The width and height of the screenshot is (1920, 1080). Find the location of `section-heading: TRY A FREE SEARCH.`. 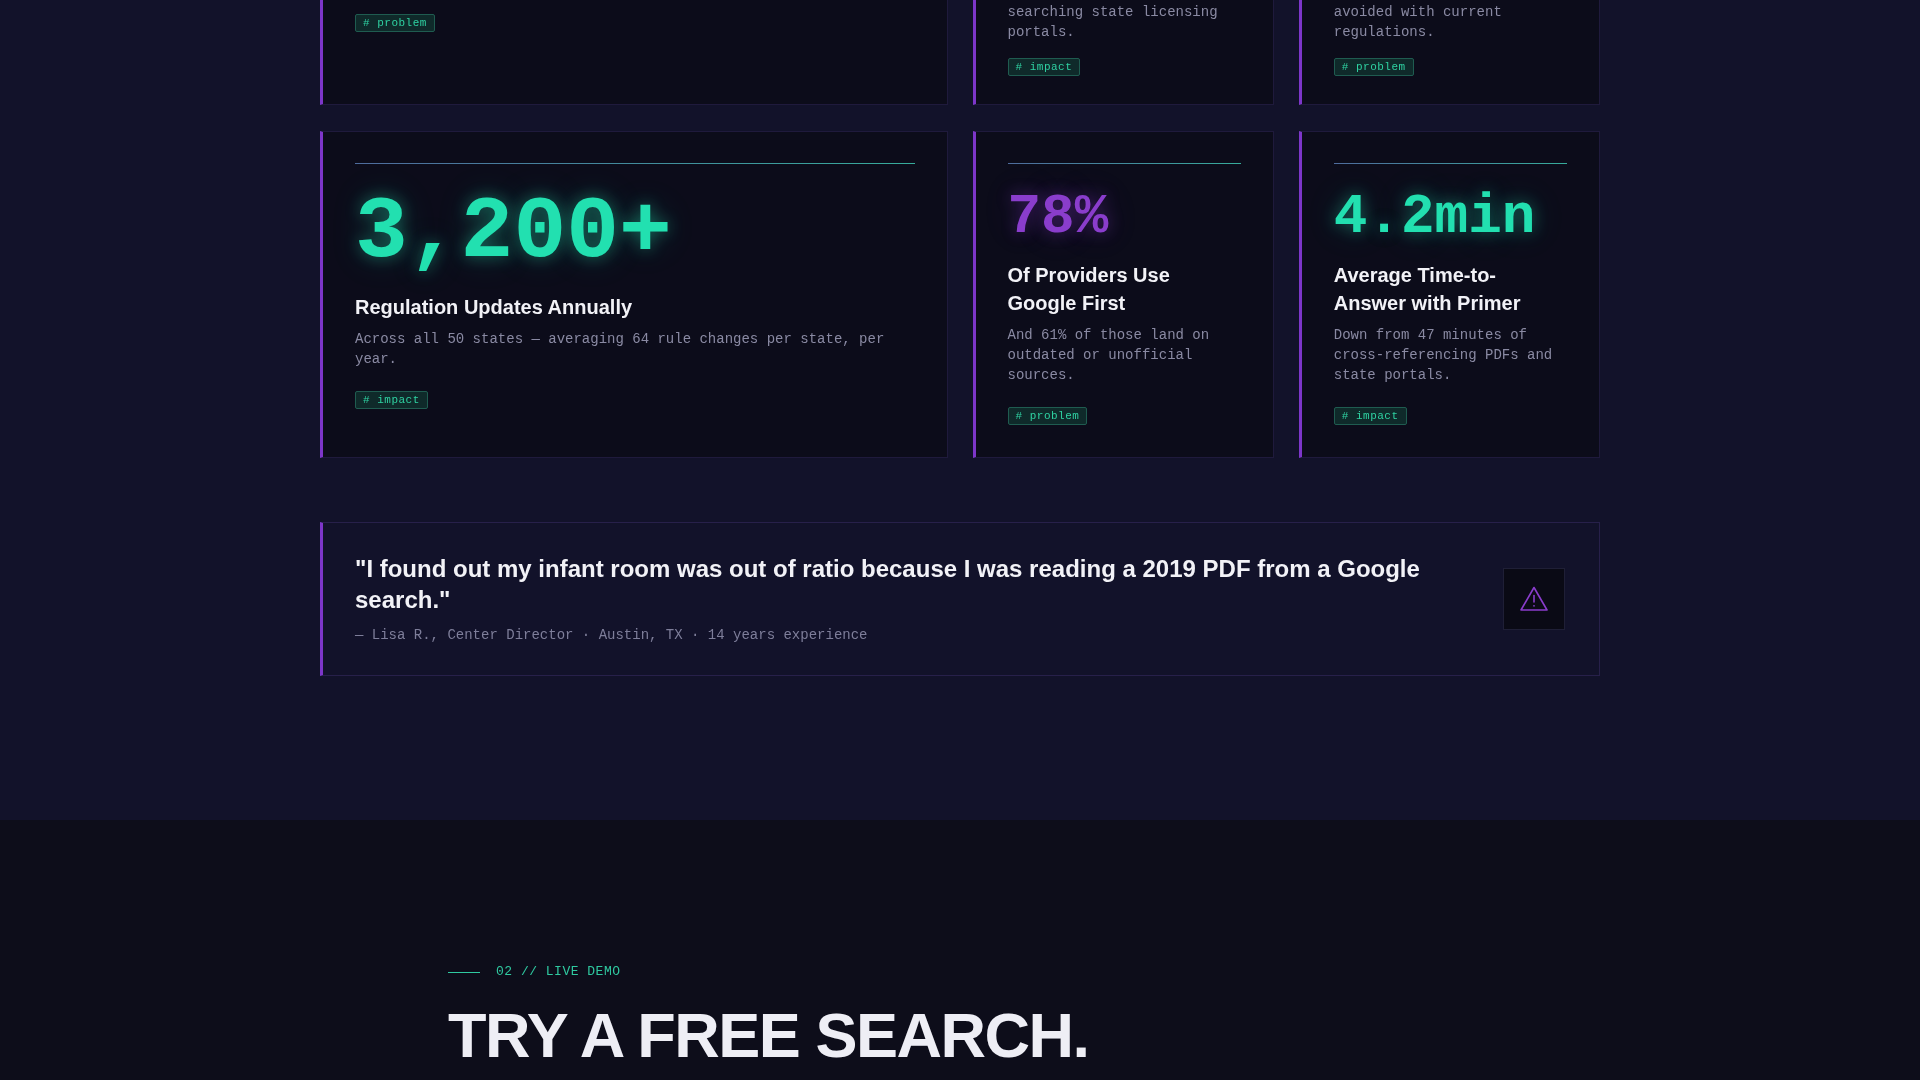

section-heading: TRY A FREE SEARCH. is located at coordinates (769, 1035).